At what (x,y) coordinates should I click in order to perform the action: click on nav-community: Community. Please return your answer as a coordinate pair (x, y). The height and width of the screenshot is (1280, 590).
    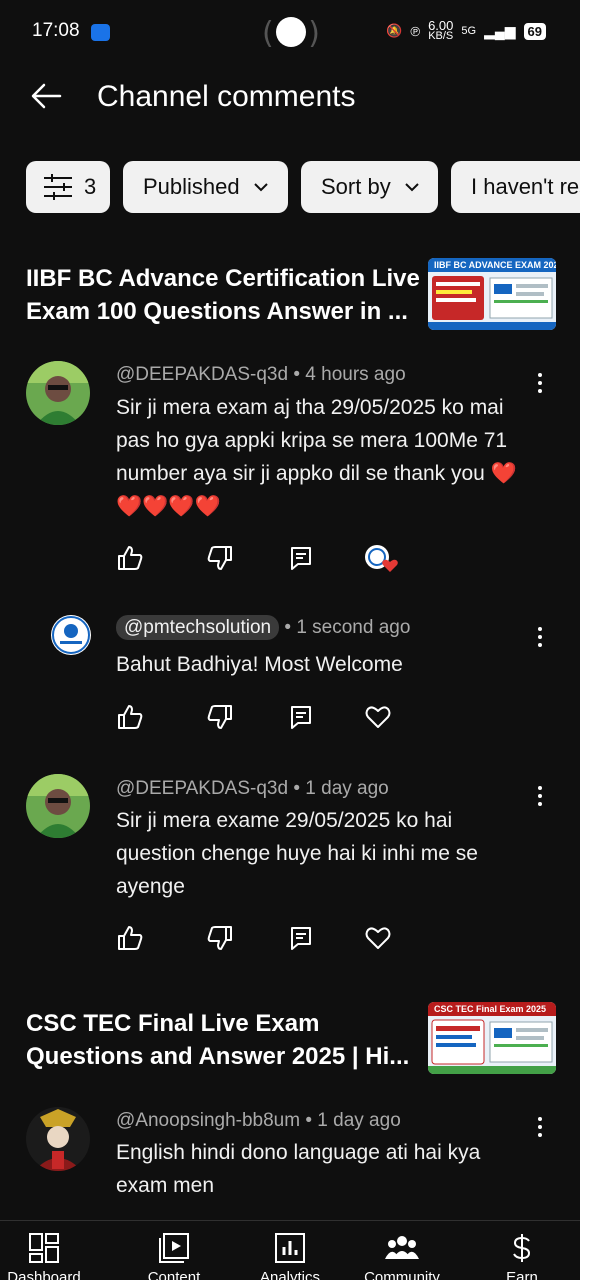
    Looking at the image, I should click on (402, 1250).